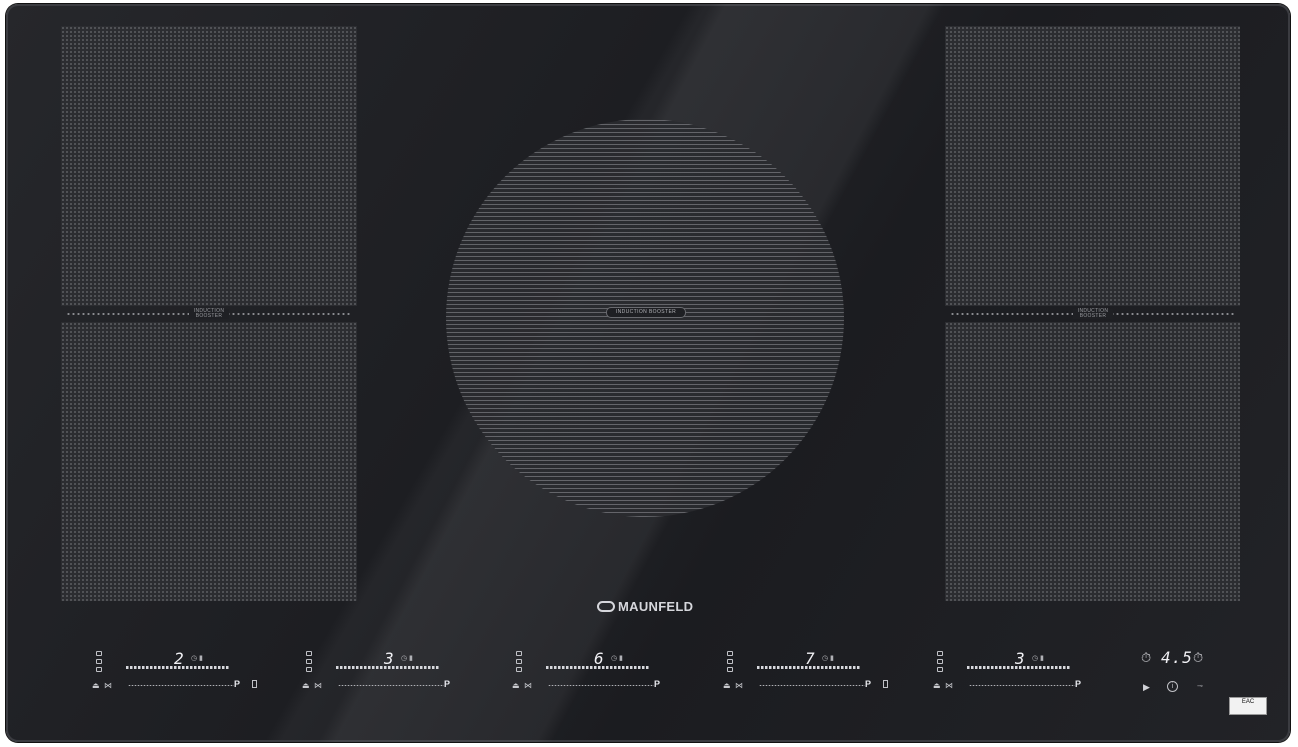 Image resolution: width=1298 pixels, height=747 pixels. Describe the element at coordinates (1177, 657) in the screenshot. I see `timer-display: 4.5` at that location.